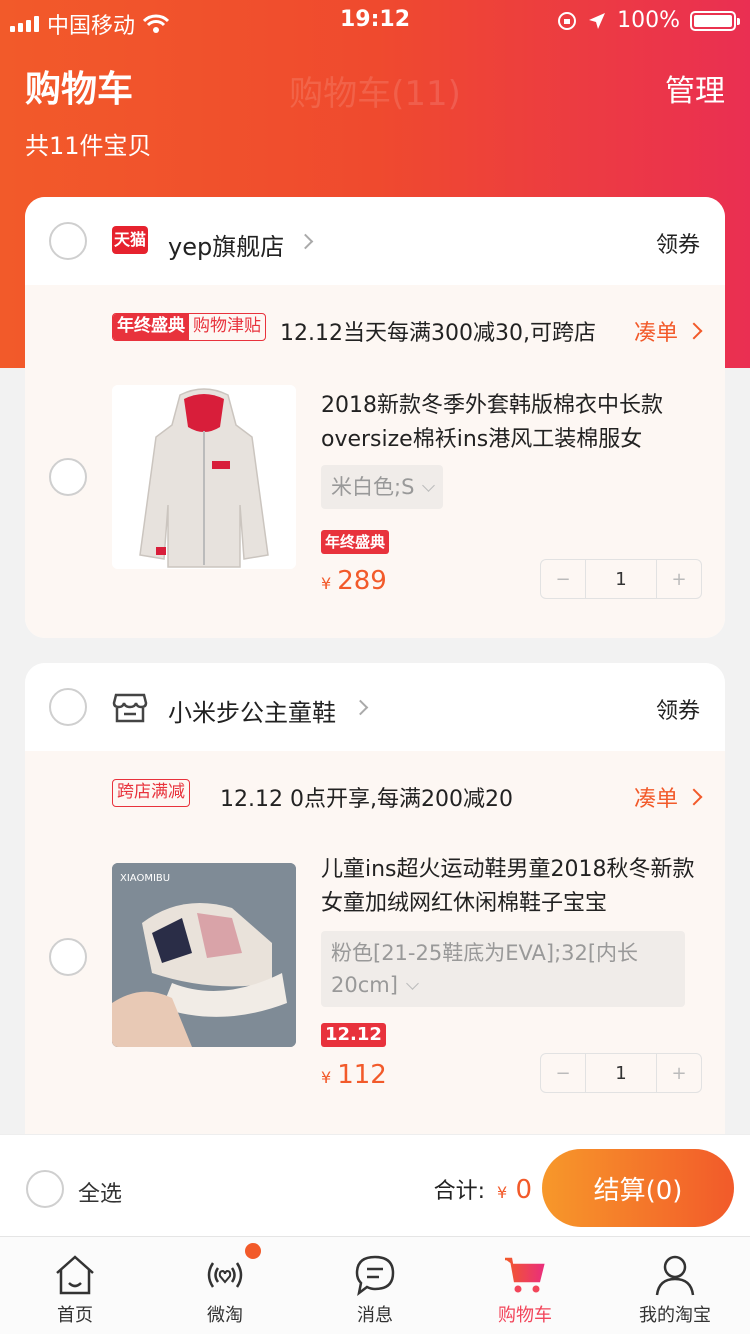 The width and height of the screenshot is (750, 1334). I want to click on tab-bar: 首页 微淘 消息 购物车 我的淘宝, so click(375, 1285).